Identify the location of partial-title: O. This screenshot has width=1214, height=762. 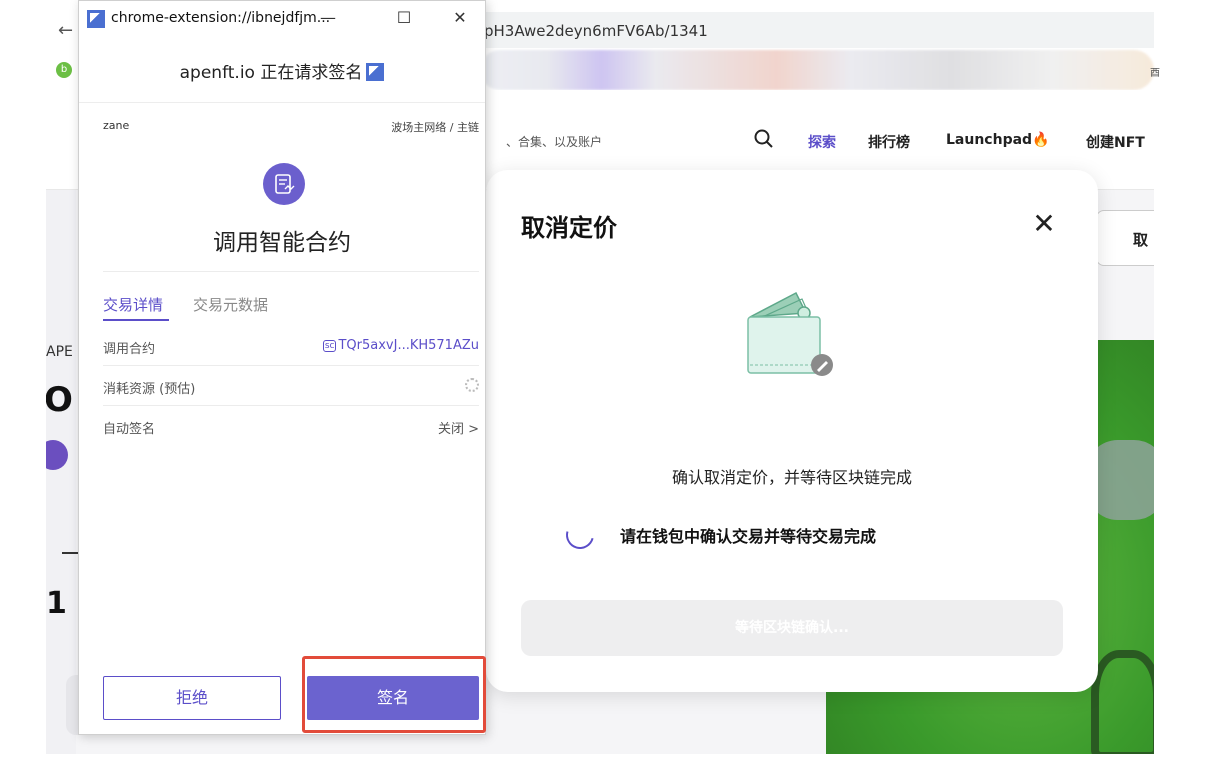
(59, 400).